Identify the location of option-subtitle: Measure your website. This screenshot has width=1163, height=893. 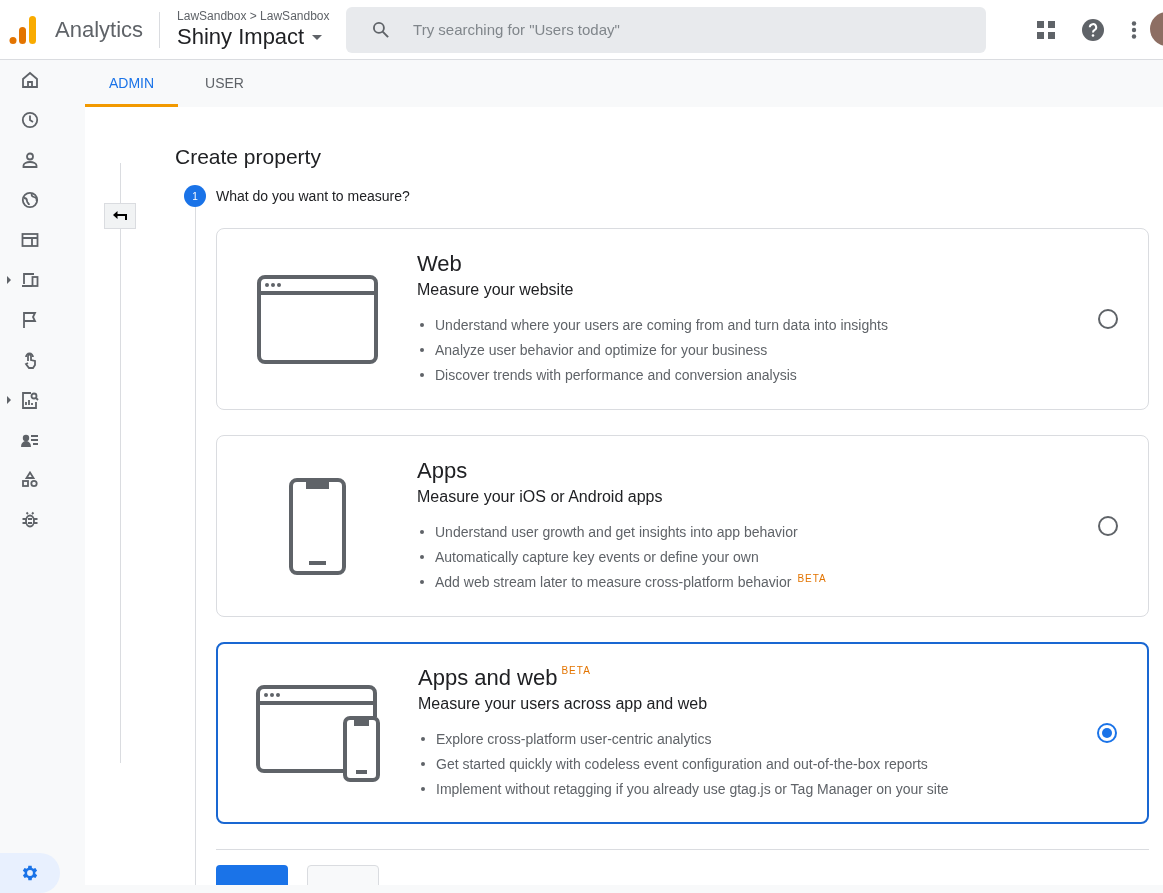
(496, 289).